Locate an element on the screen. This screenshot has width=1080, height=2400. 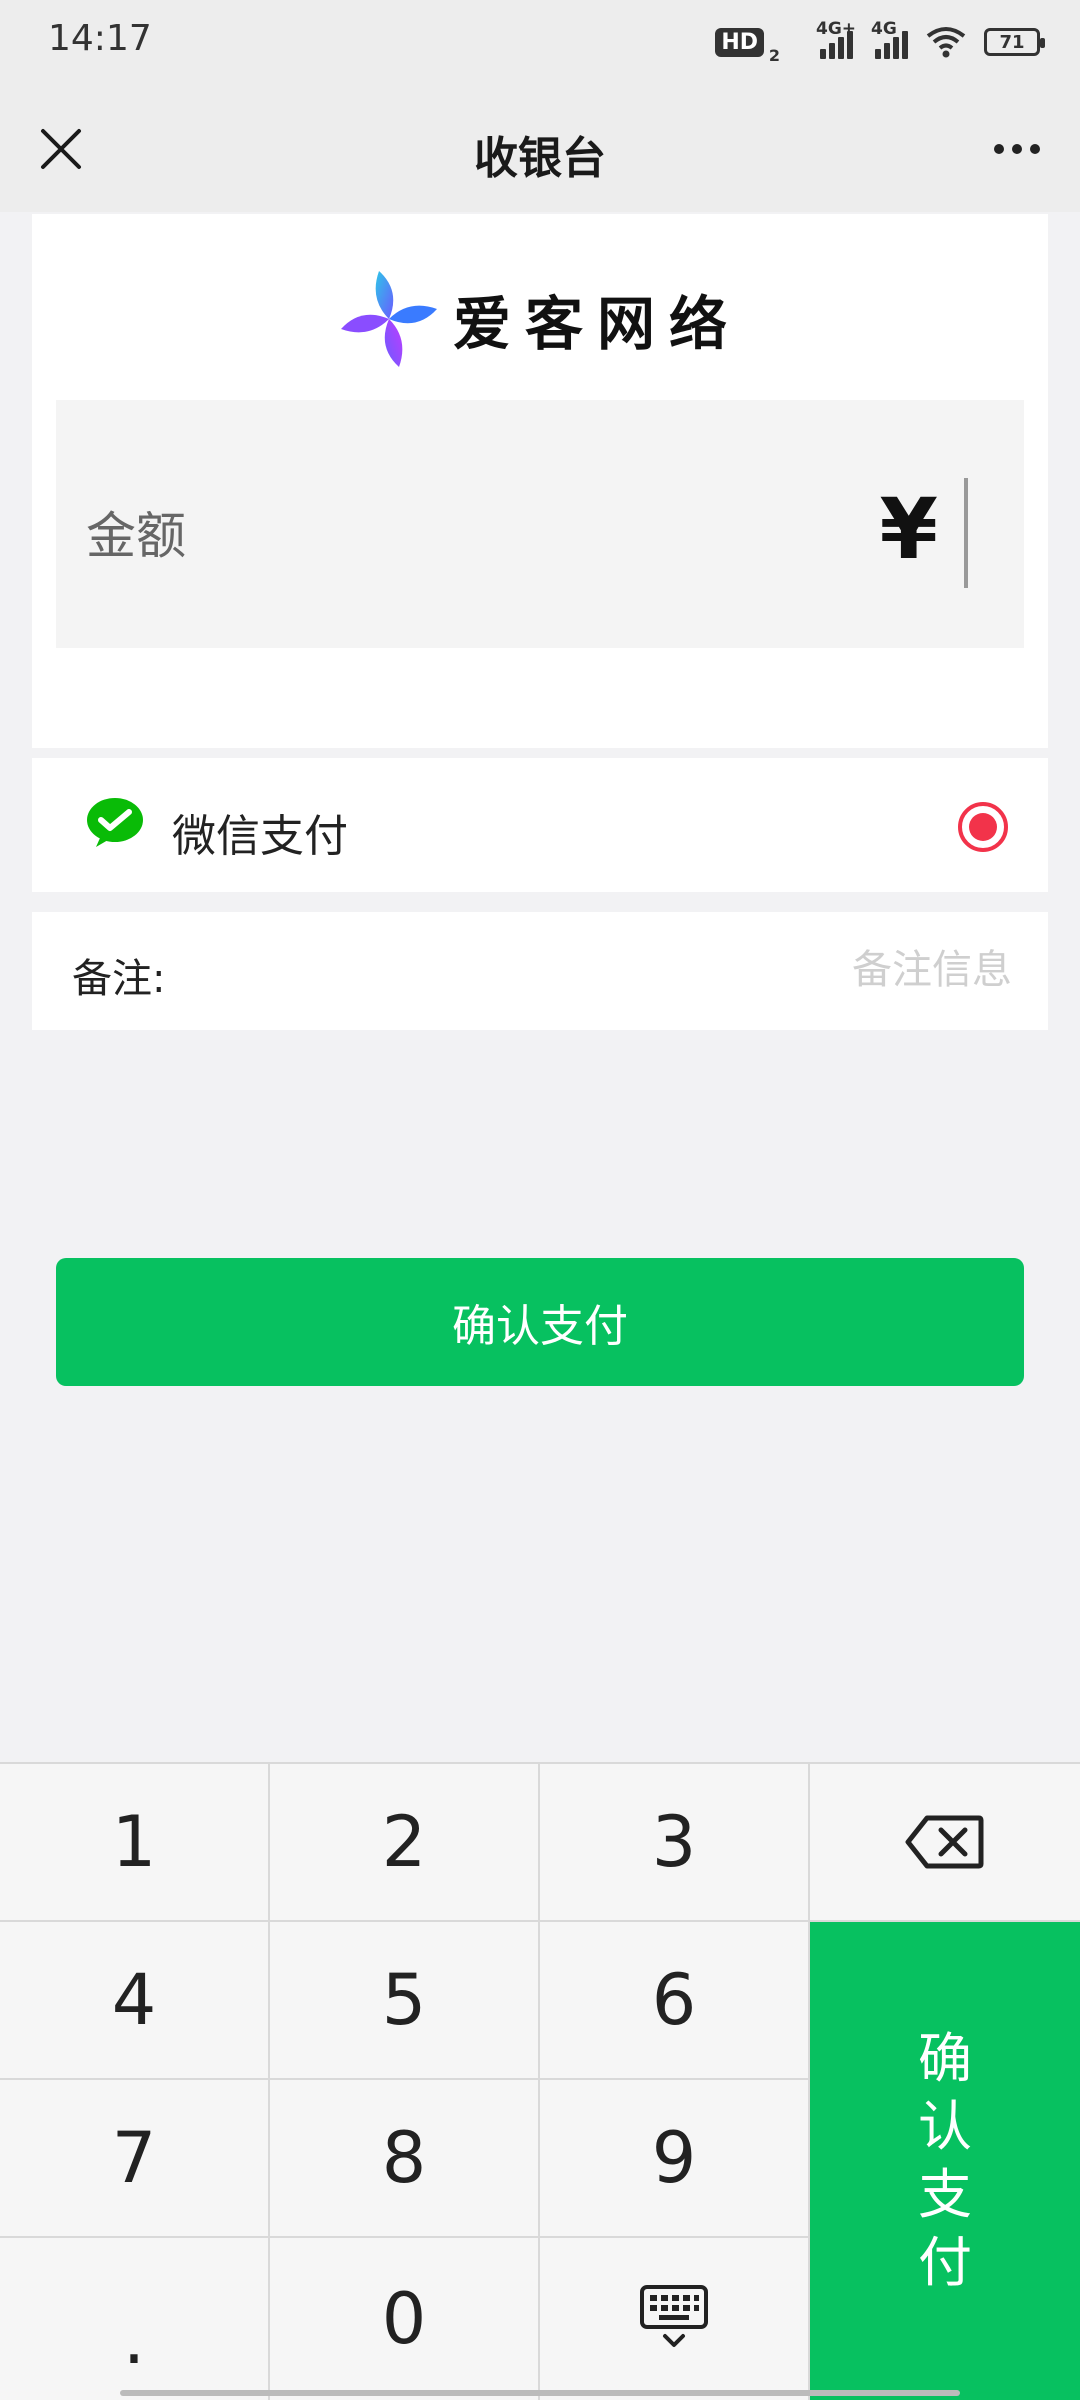
more-button is located at coordinates (1017, 149).